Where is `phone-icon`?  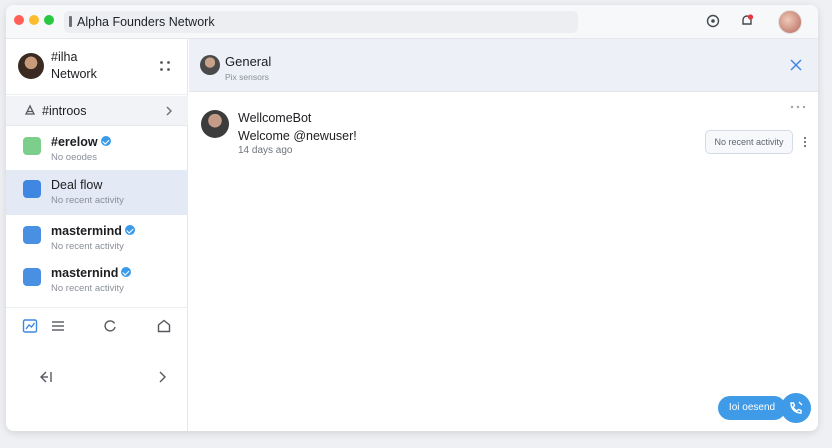 phone-icon is located at coordinates (796, 407).